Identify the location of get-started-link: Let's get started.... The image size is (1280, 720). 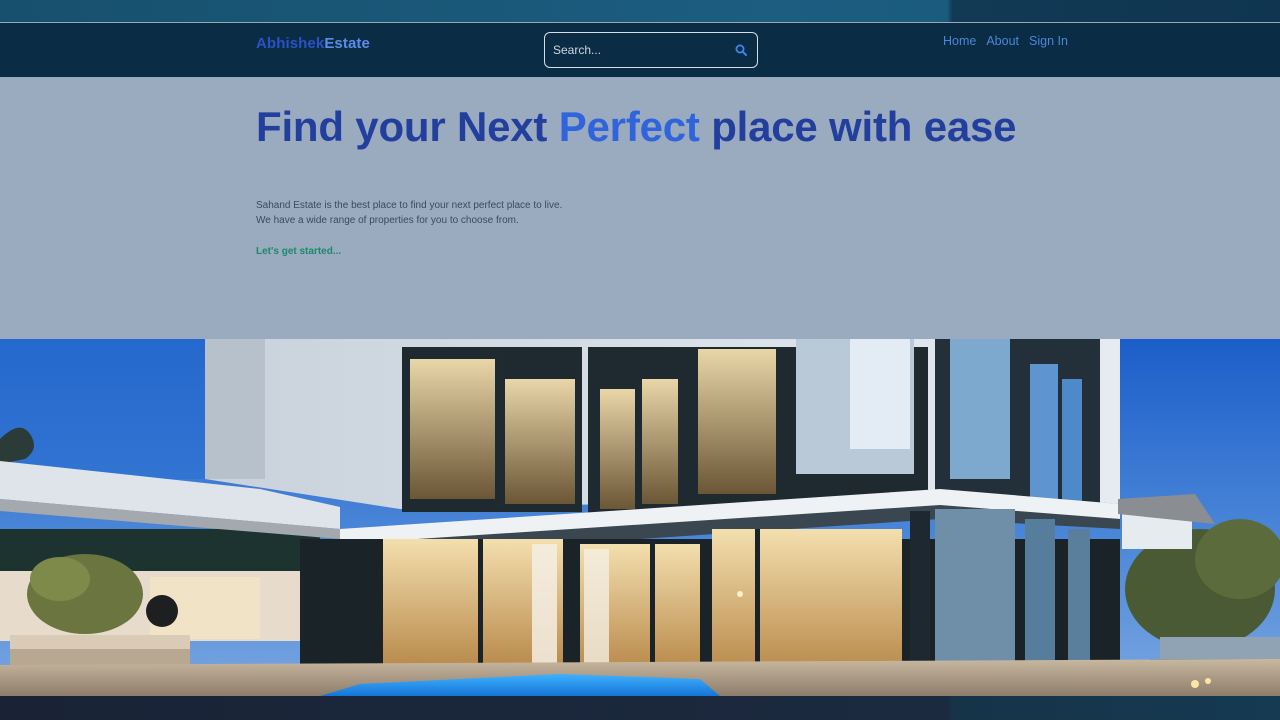
(298, 251).